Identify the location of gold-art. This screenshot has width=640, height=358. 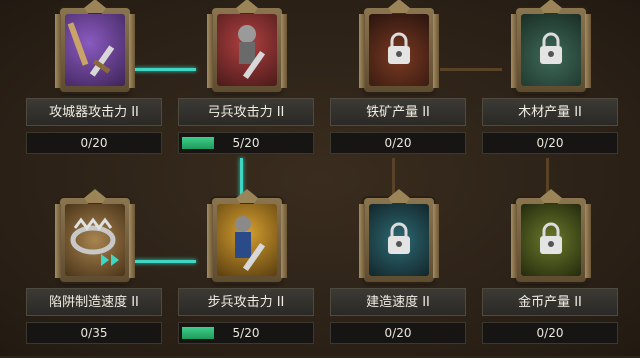
(551, 240).